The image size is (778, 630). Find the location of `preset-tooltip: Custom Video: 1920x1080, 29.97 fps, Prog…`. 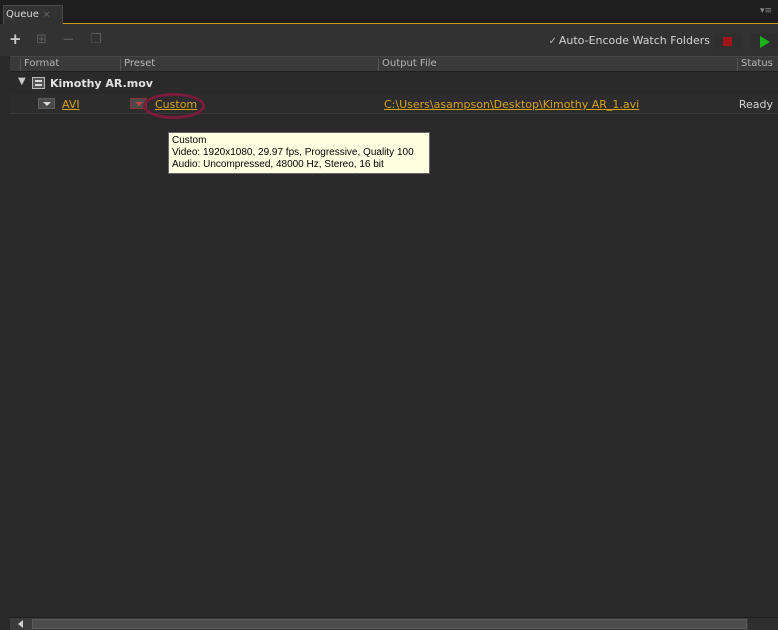

preset-tooltip: Custom Video: 1920x1080, 29.97 fps, Prog… is located at coordinates (299, 153).